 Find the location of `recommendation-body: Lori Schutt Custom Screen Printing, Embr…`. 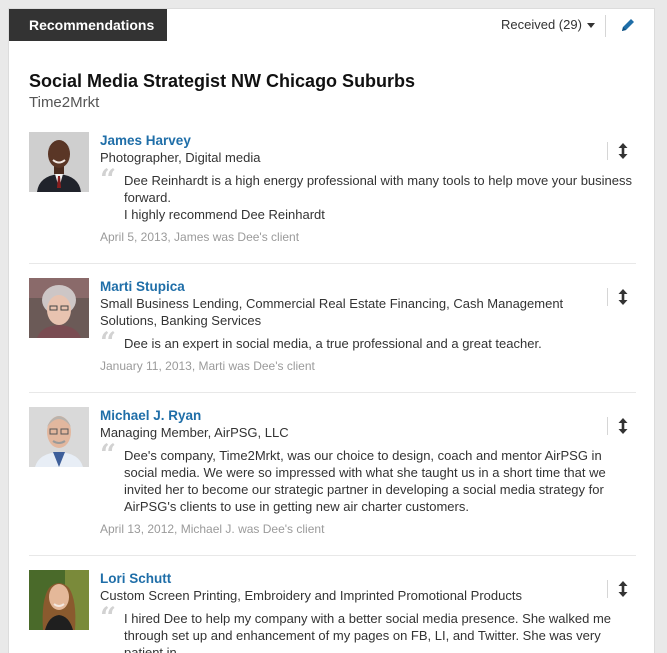

recommendation-body: Lori Schutt Custom Screen Printing, Embr… is located at coordinates (368, 611).